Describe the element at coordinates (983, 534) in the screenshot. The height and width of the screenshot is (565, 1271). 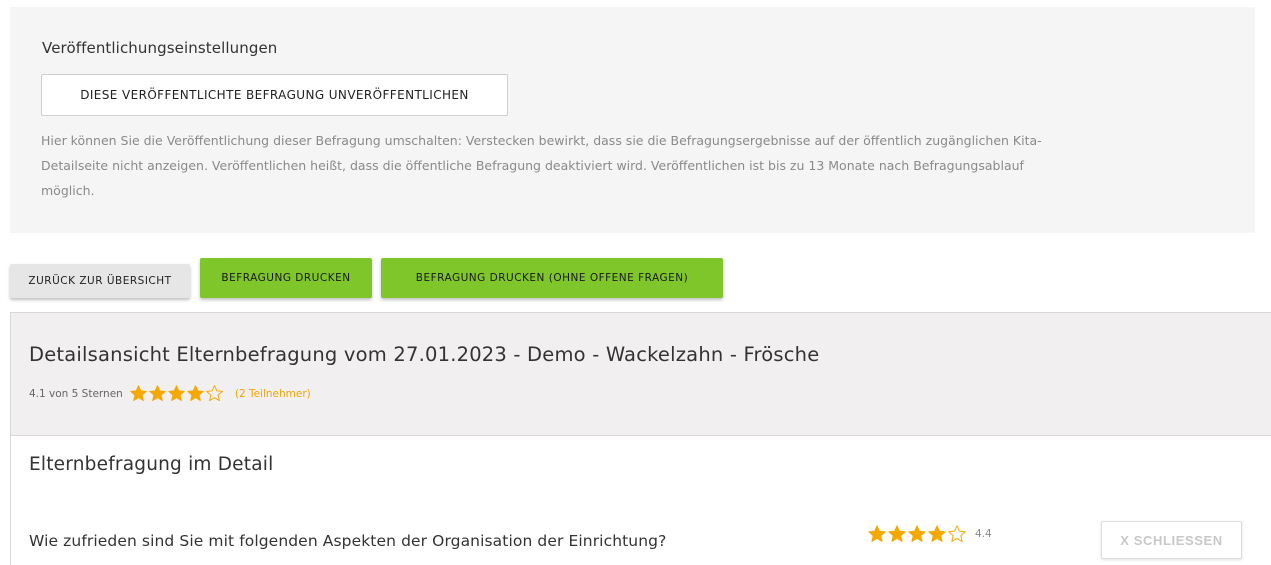
I see `question-score: 4.4` at that location.